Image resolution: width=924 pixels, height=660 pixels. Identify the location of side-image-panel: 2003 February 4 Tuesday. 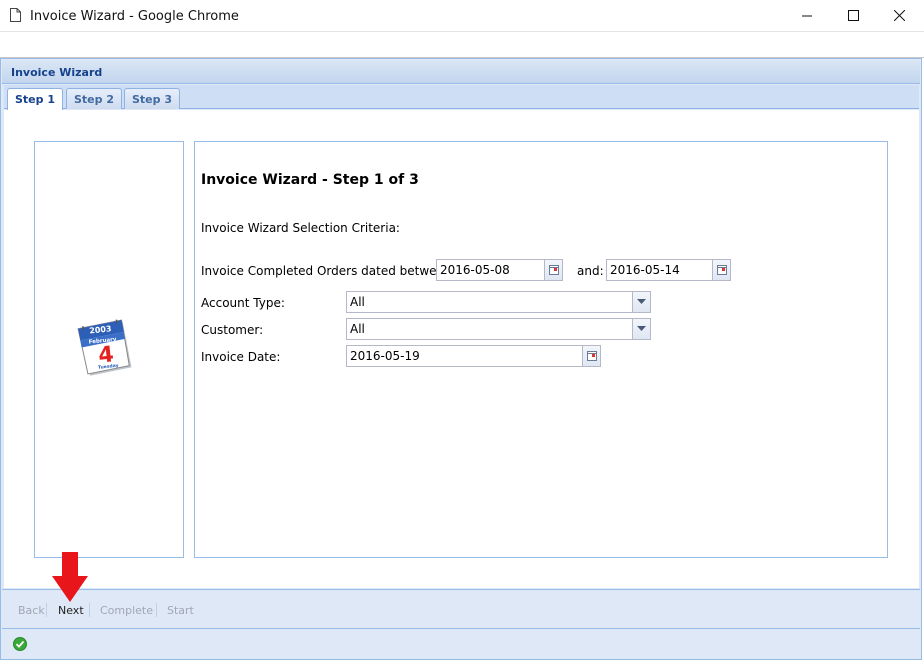
(109, 349).